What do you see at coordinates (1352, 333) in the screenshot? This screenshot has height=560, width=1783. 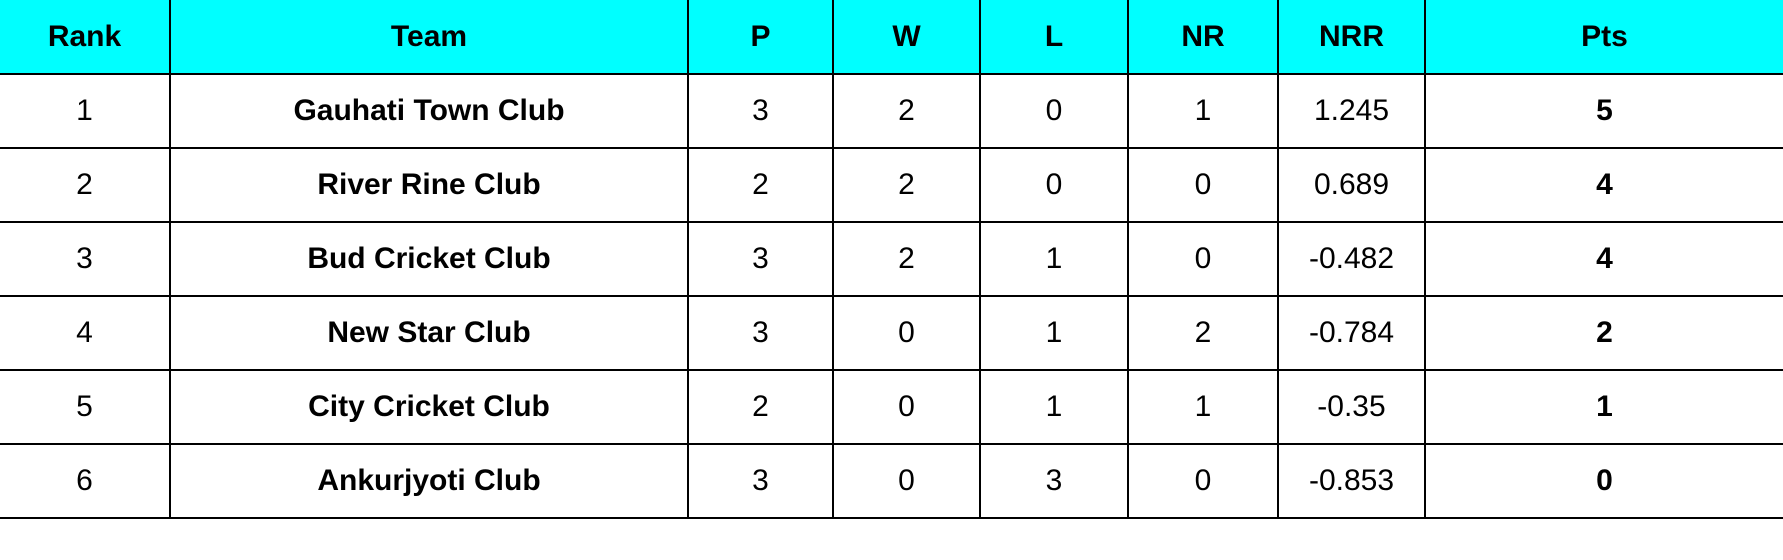 I see `cell-net-run-rate: -0.784` at bounding box center [1352, 333].